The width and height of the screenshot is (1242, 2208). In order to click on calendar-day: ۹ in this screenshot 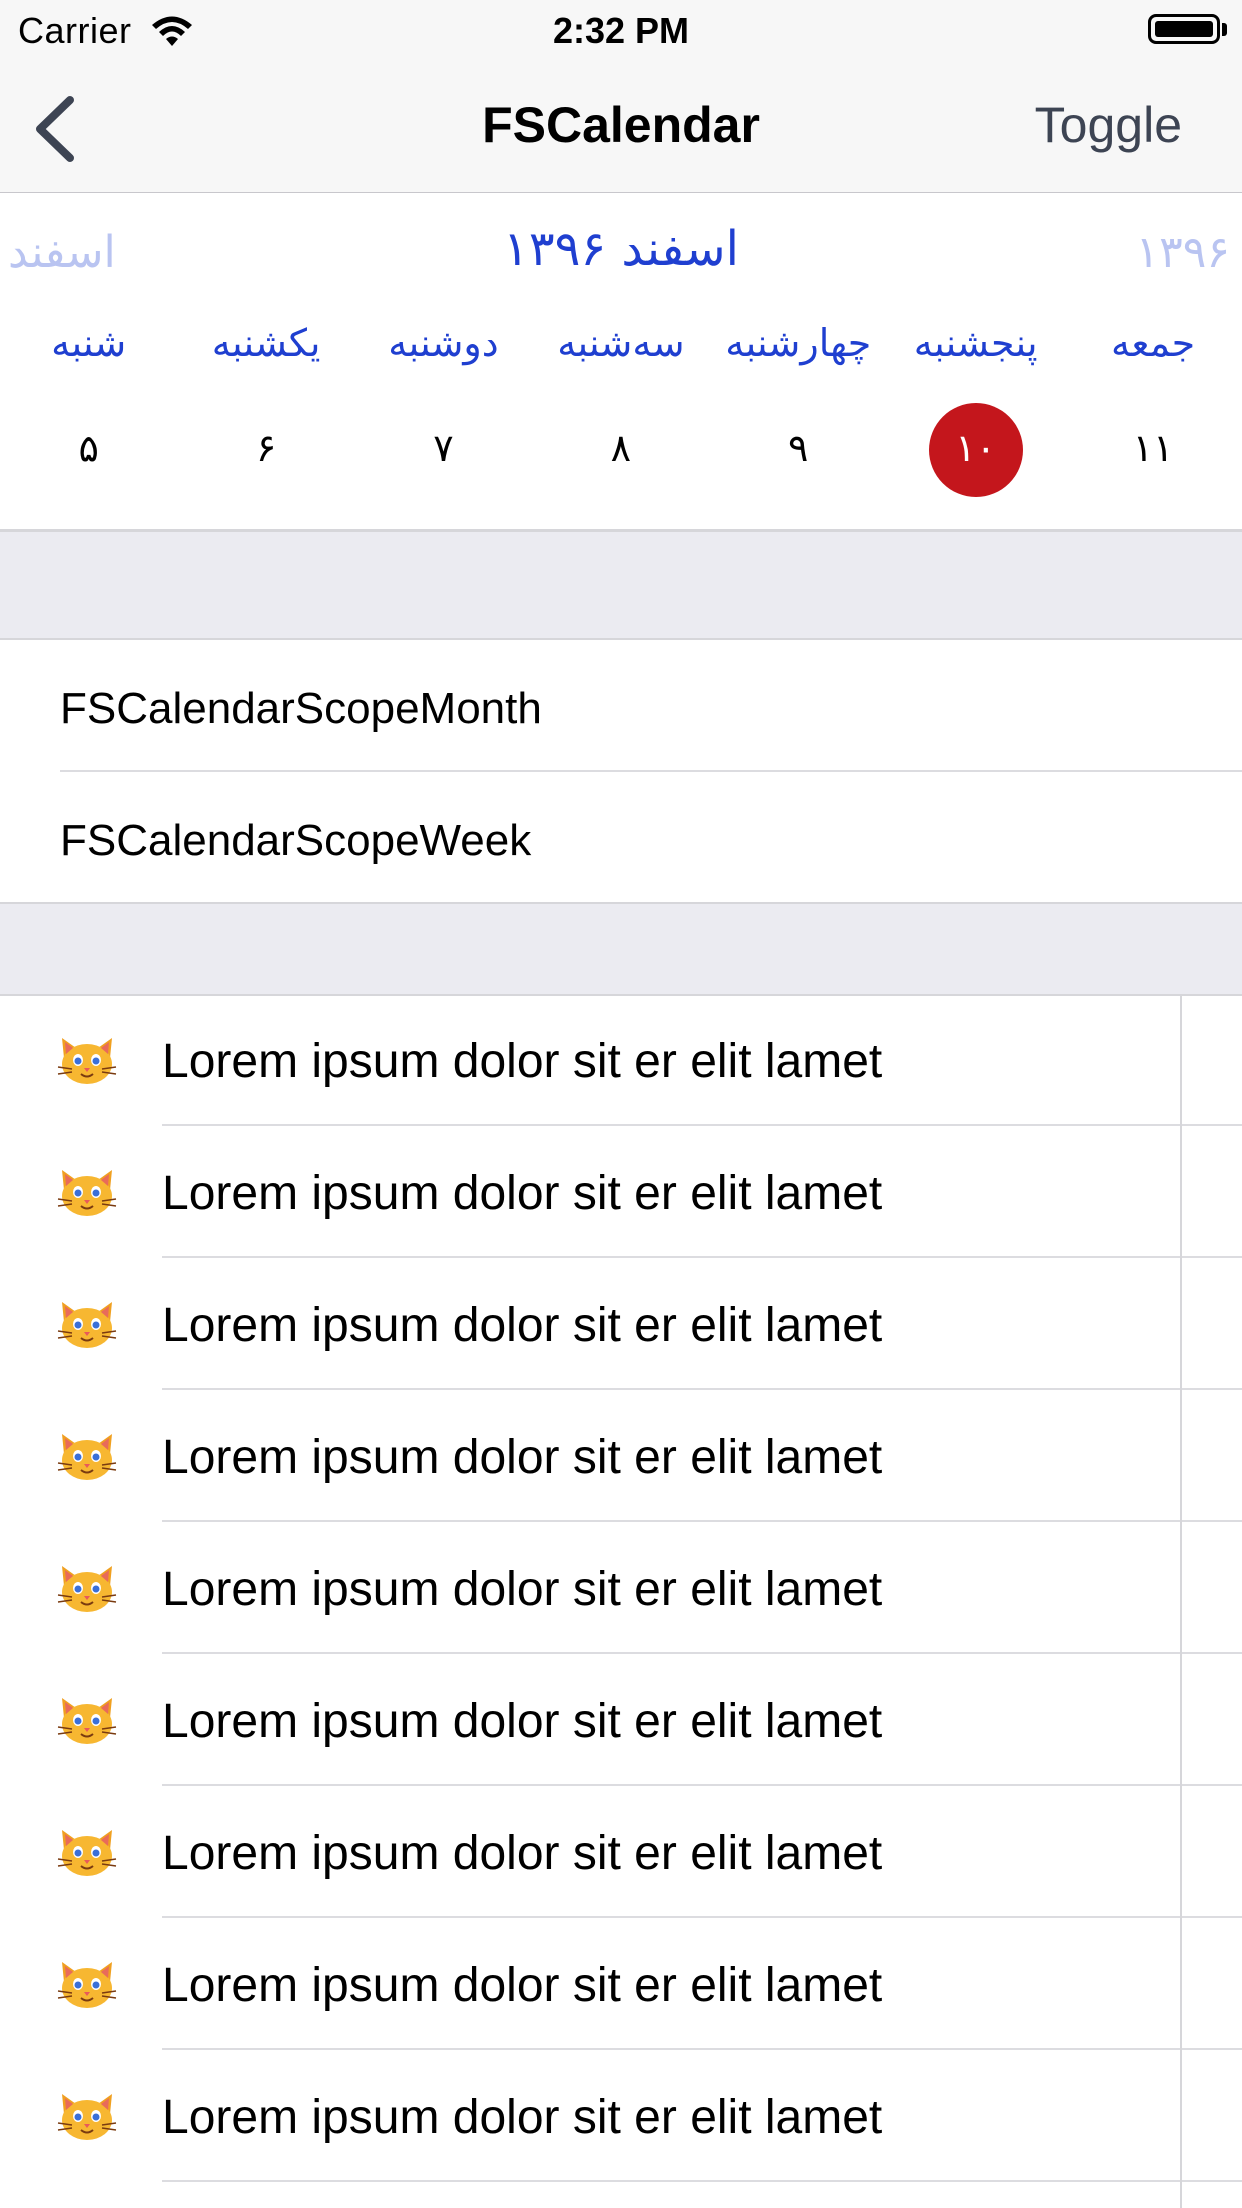, I will do `click(798, 453)`.